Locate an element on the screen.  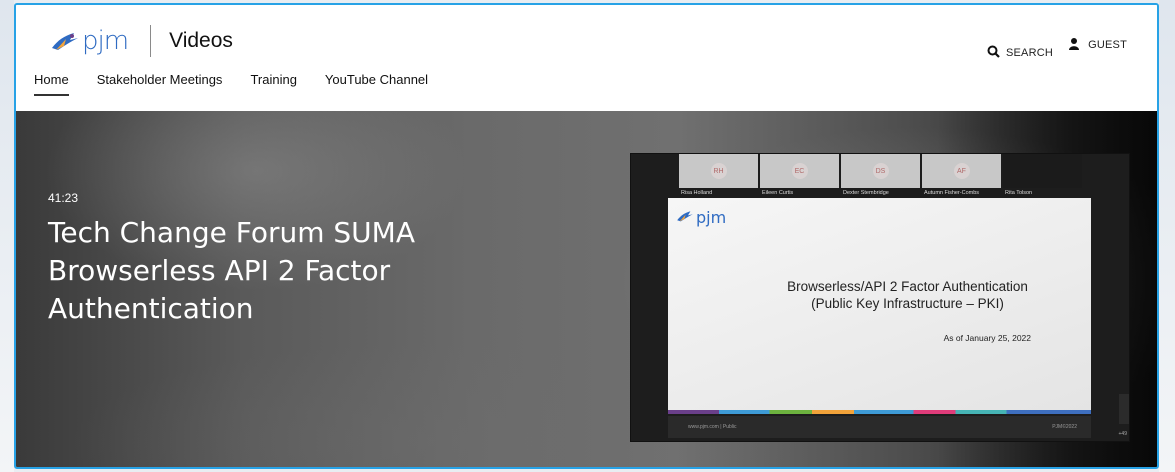
search-icon is located at coordinates (993, 52).